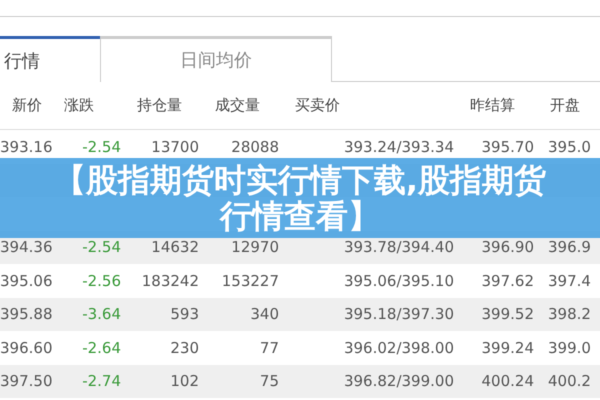  Describe the element at coordinates (569, 281) in the screenshot. I see `table-cell-text: 397.4` at that location.